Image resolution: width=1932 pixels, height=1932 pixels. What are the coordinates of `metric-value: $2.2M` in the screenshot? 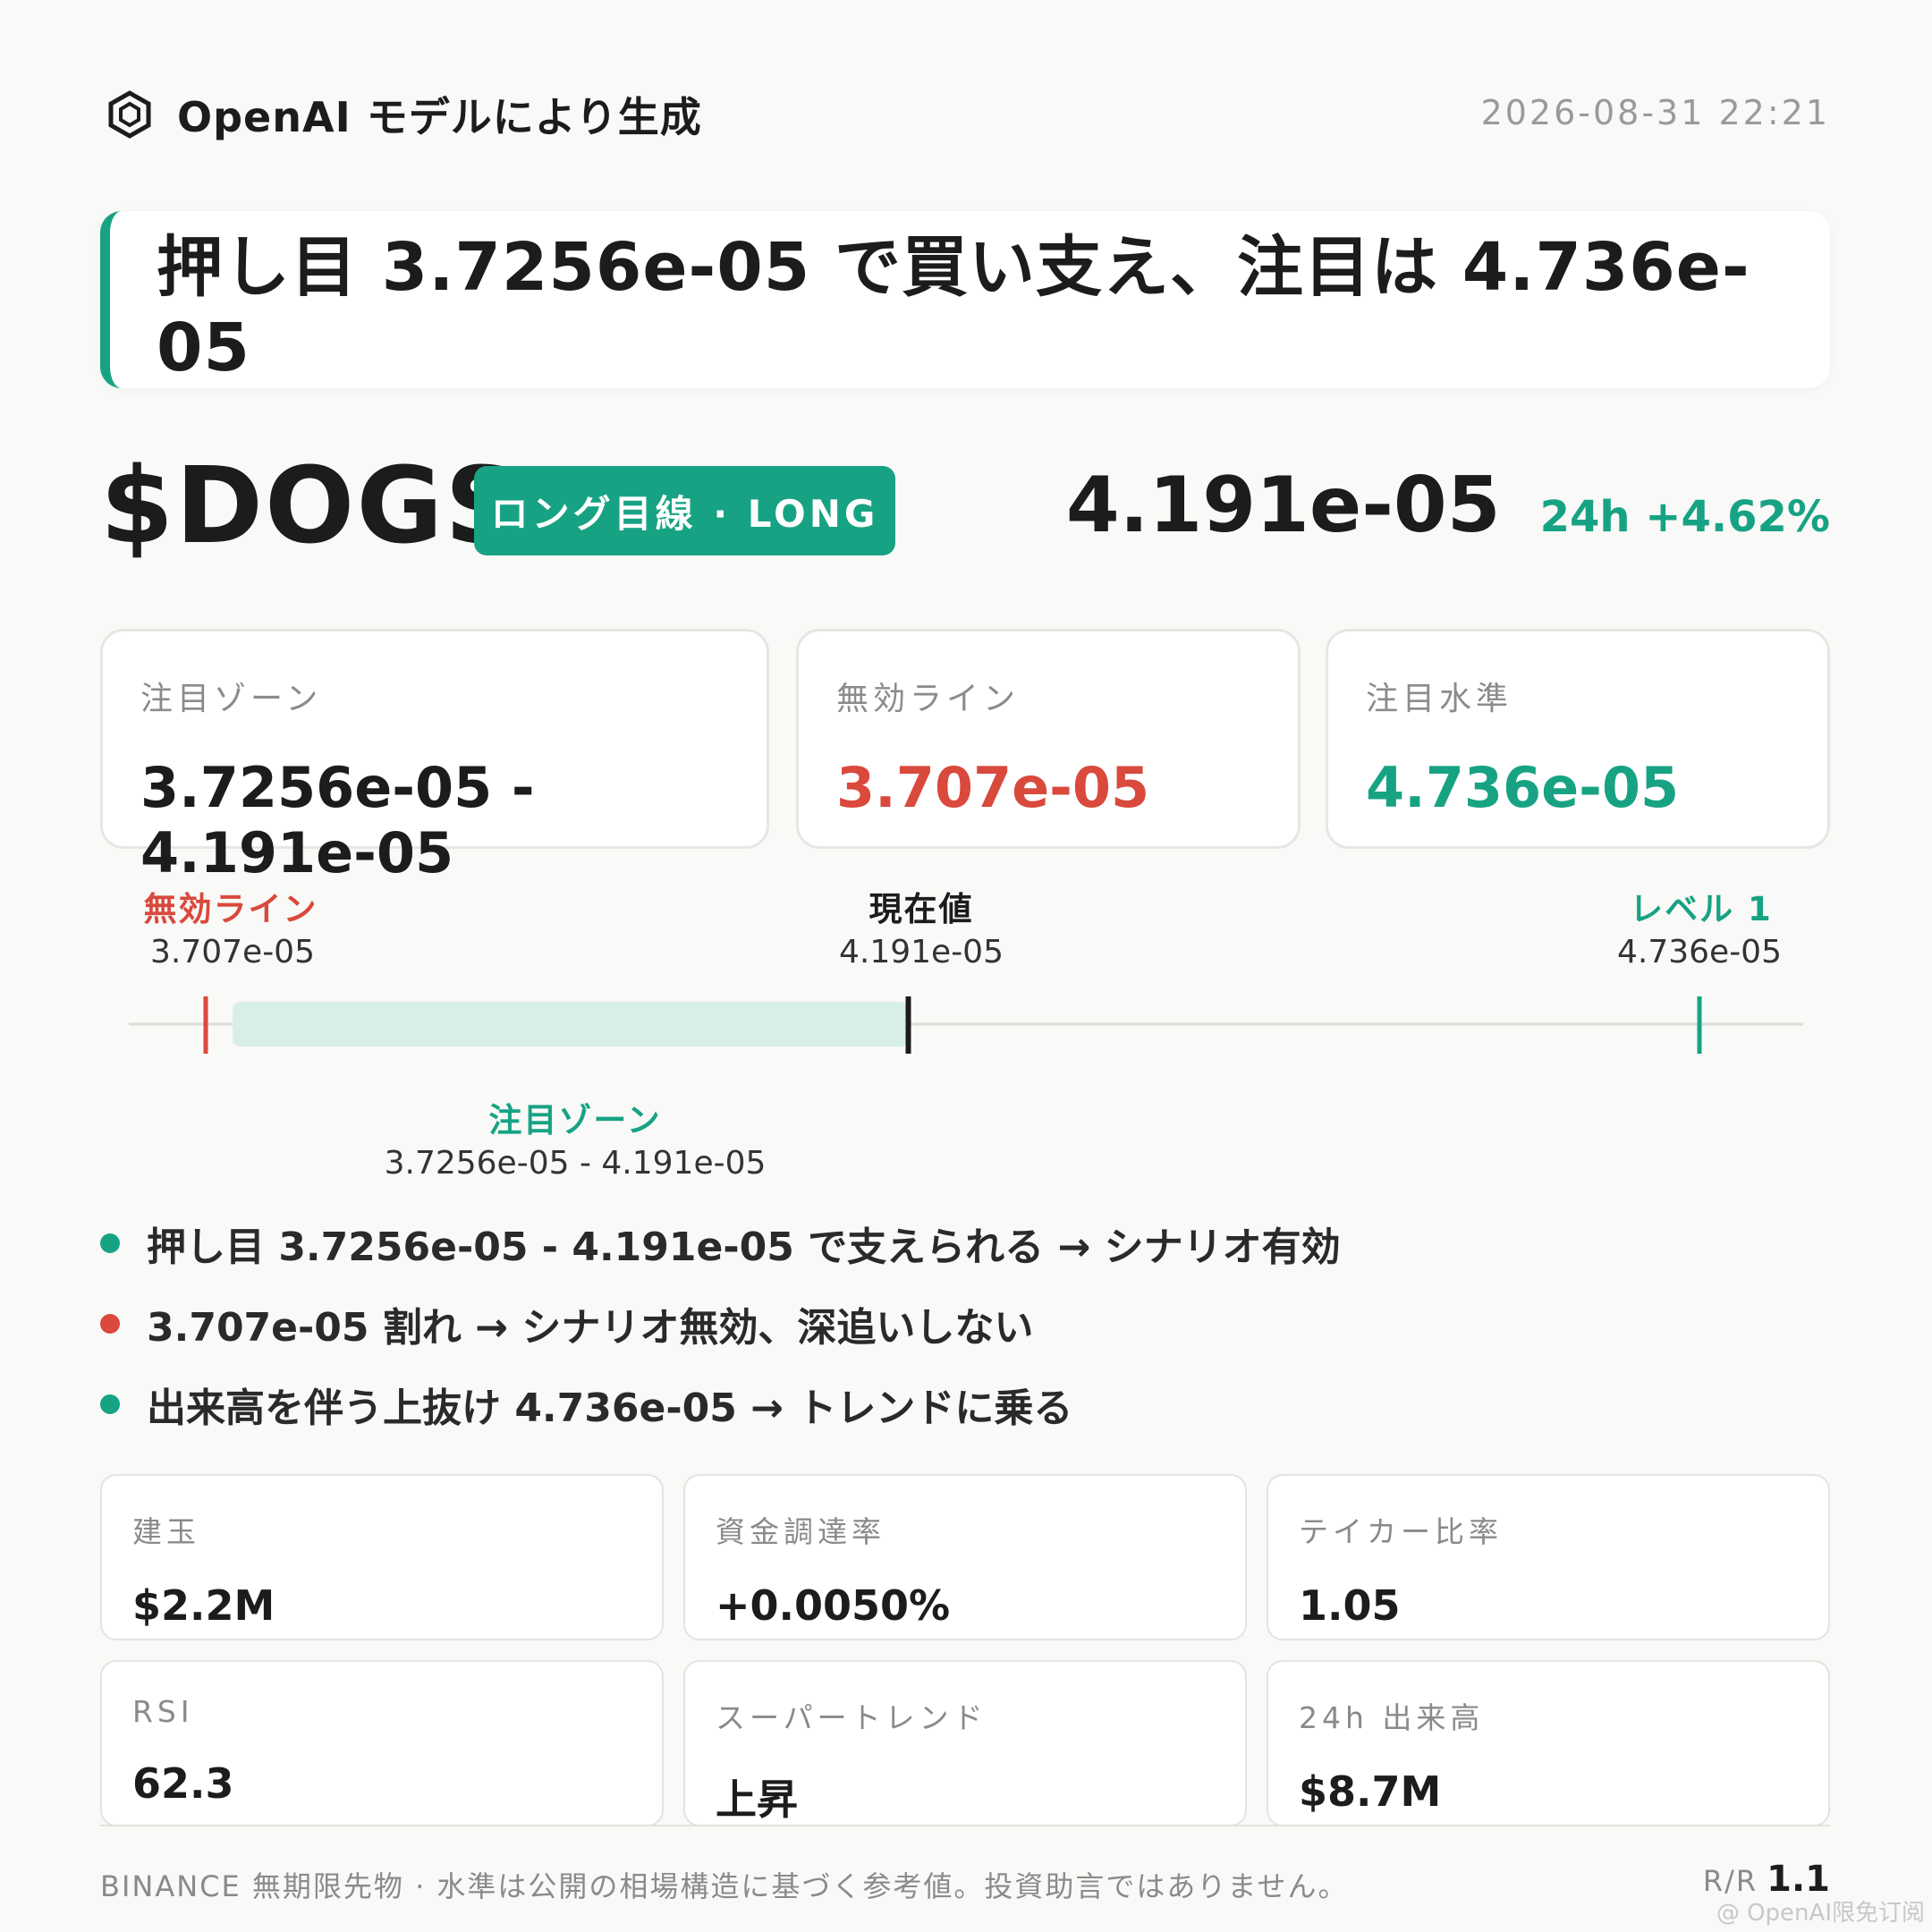 It's located at (203, 1605).